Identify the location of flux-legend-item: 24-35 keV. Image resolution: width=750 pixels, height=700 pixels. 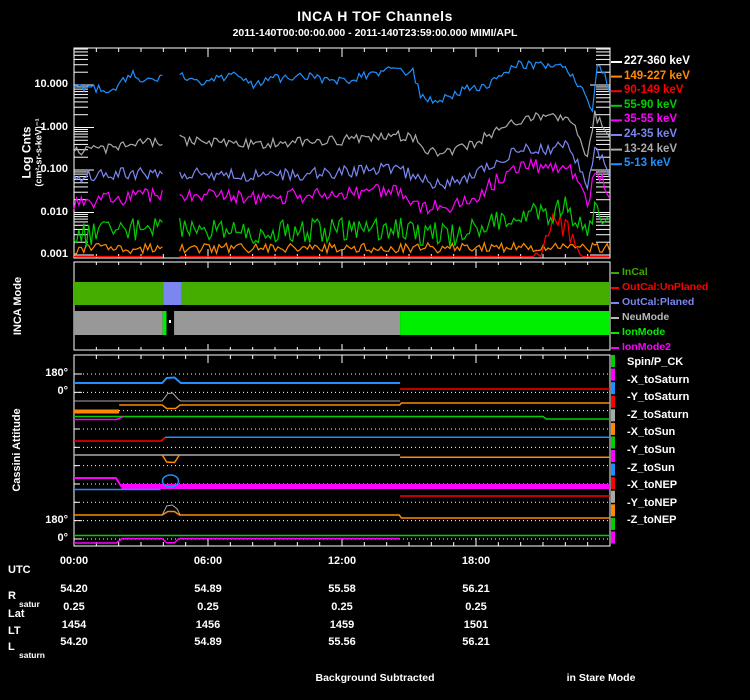
(651, 134).